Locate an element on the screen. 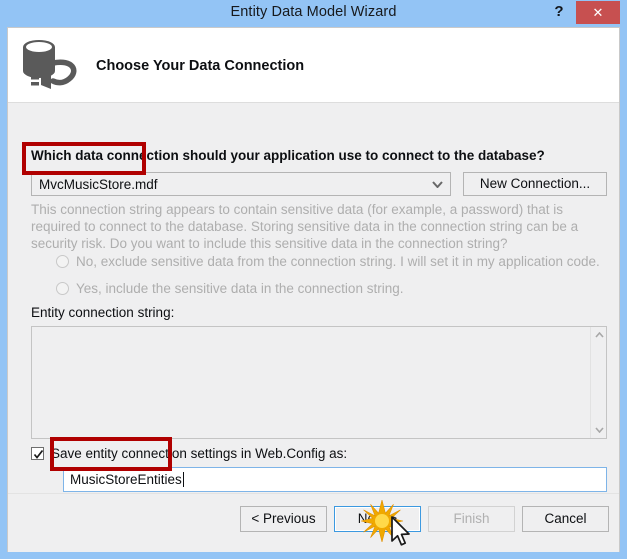  checkmark-icon is located at coordinates (38, 454).